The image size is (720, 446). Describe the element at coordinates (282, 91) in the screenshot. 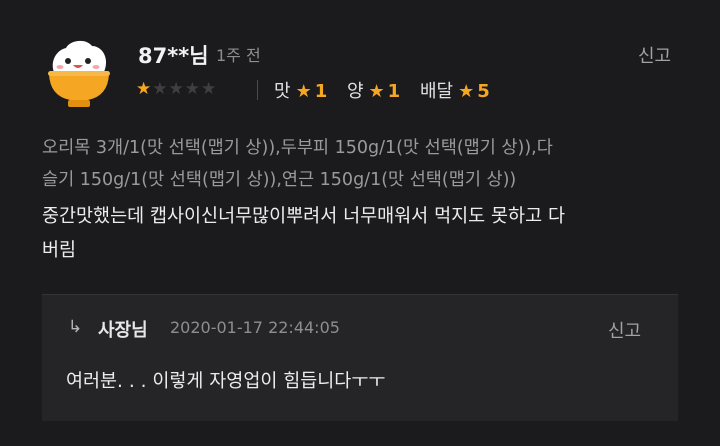

I see `rating-label: 맛` at that location.